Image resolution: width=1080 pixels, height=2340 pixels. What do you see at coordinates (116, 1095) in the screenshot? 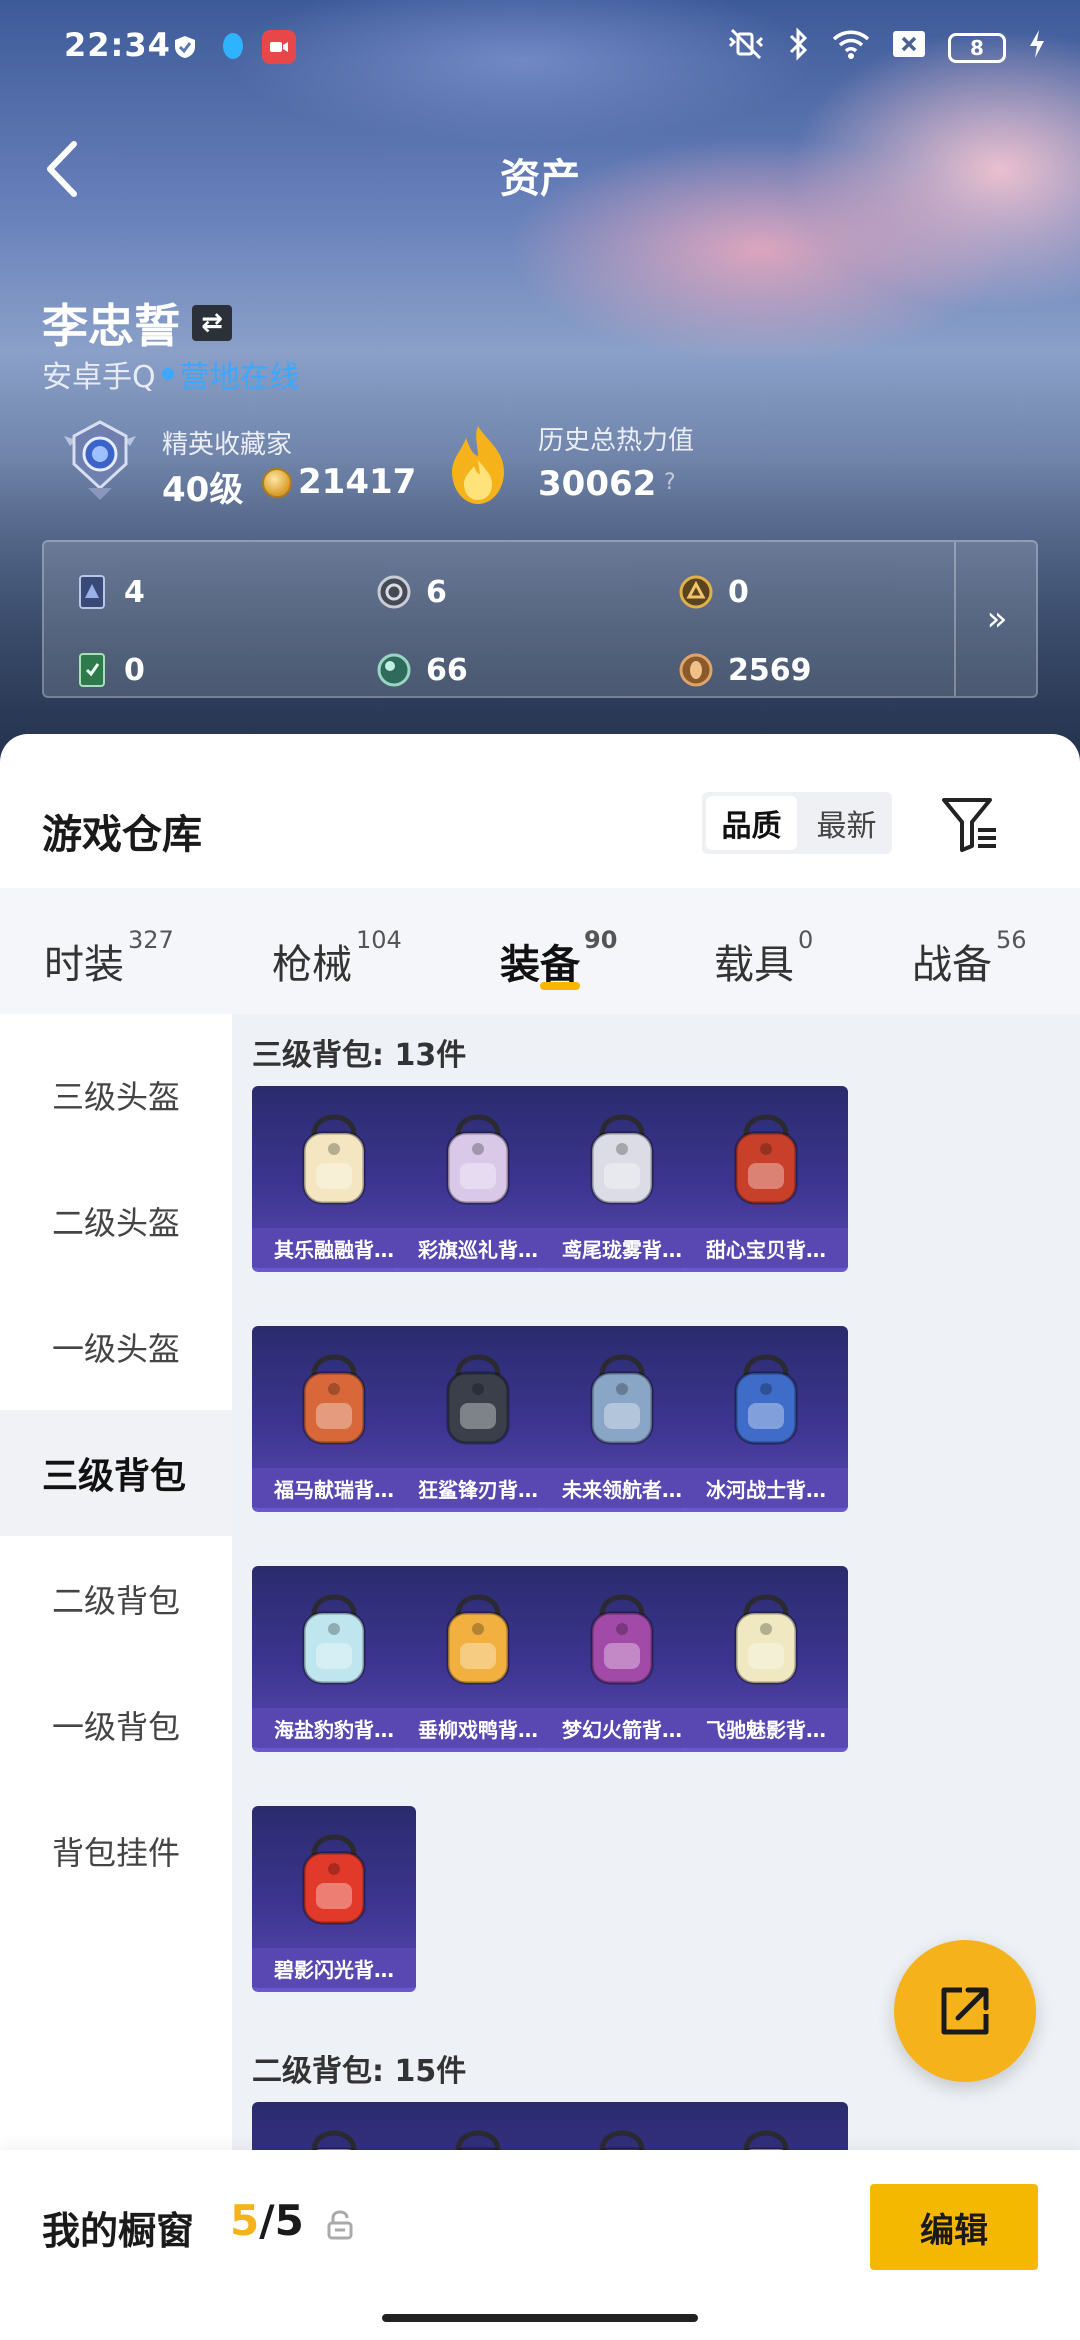
I see `nav-item: 三级头盔` at bounding box center [116, 1095].